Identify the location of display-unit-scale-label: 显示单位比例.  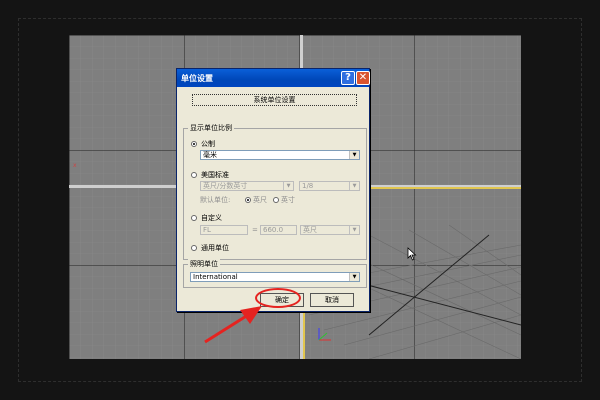
(211, 128).